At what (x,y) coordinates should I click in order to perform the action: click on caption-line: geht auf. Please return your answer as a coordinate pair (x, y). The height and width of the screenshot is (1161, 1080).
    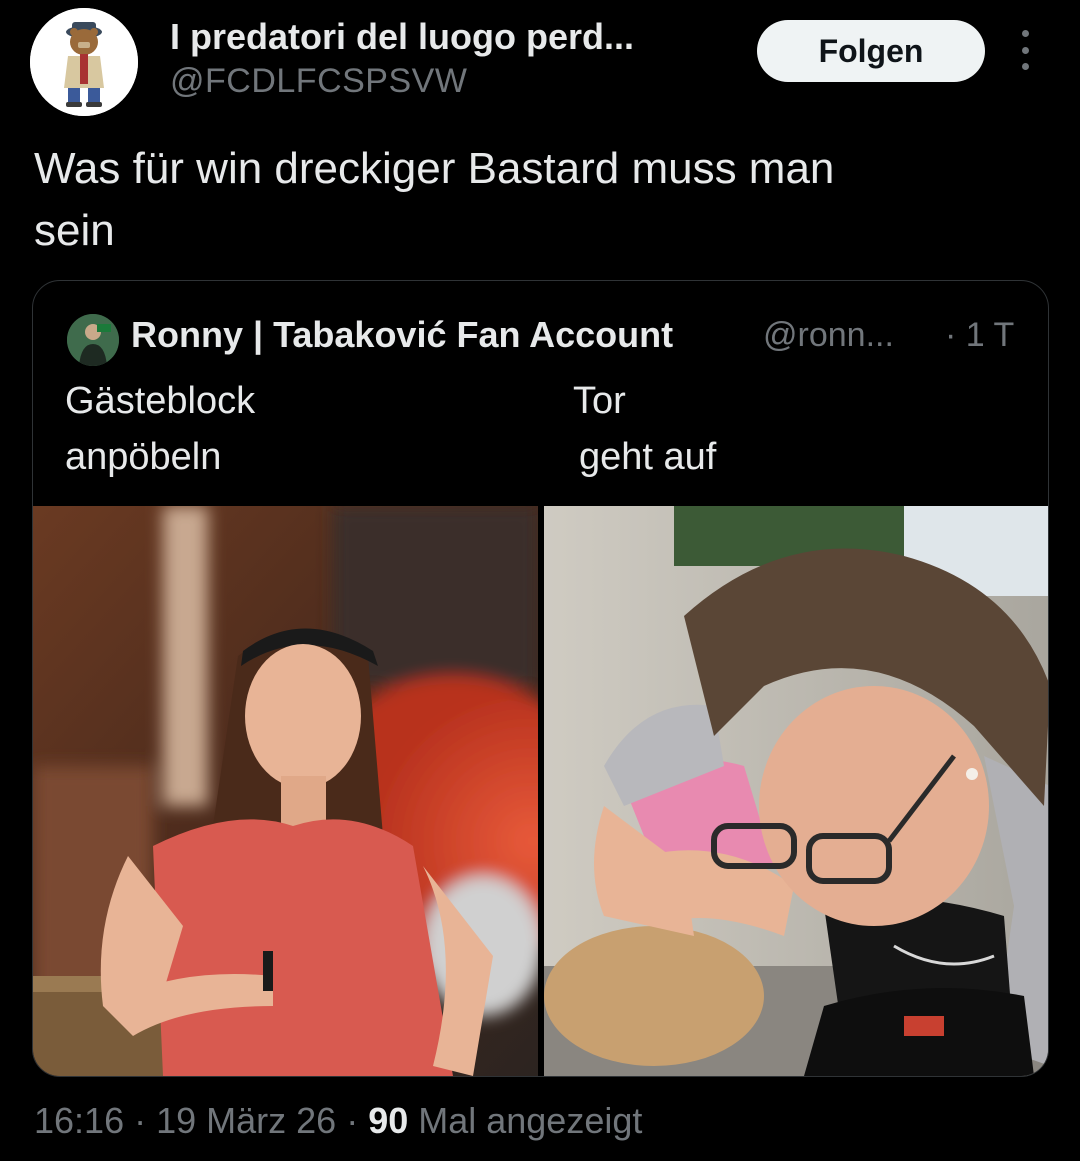
    Looking at the image, I should click on (648, 457).